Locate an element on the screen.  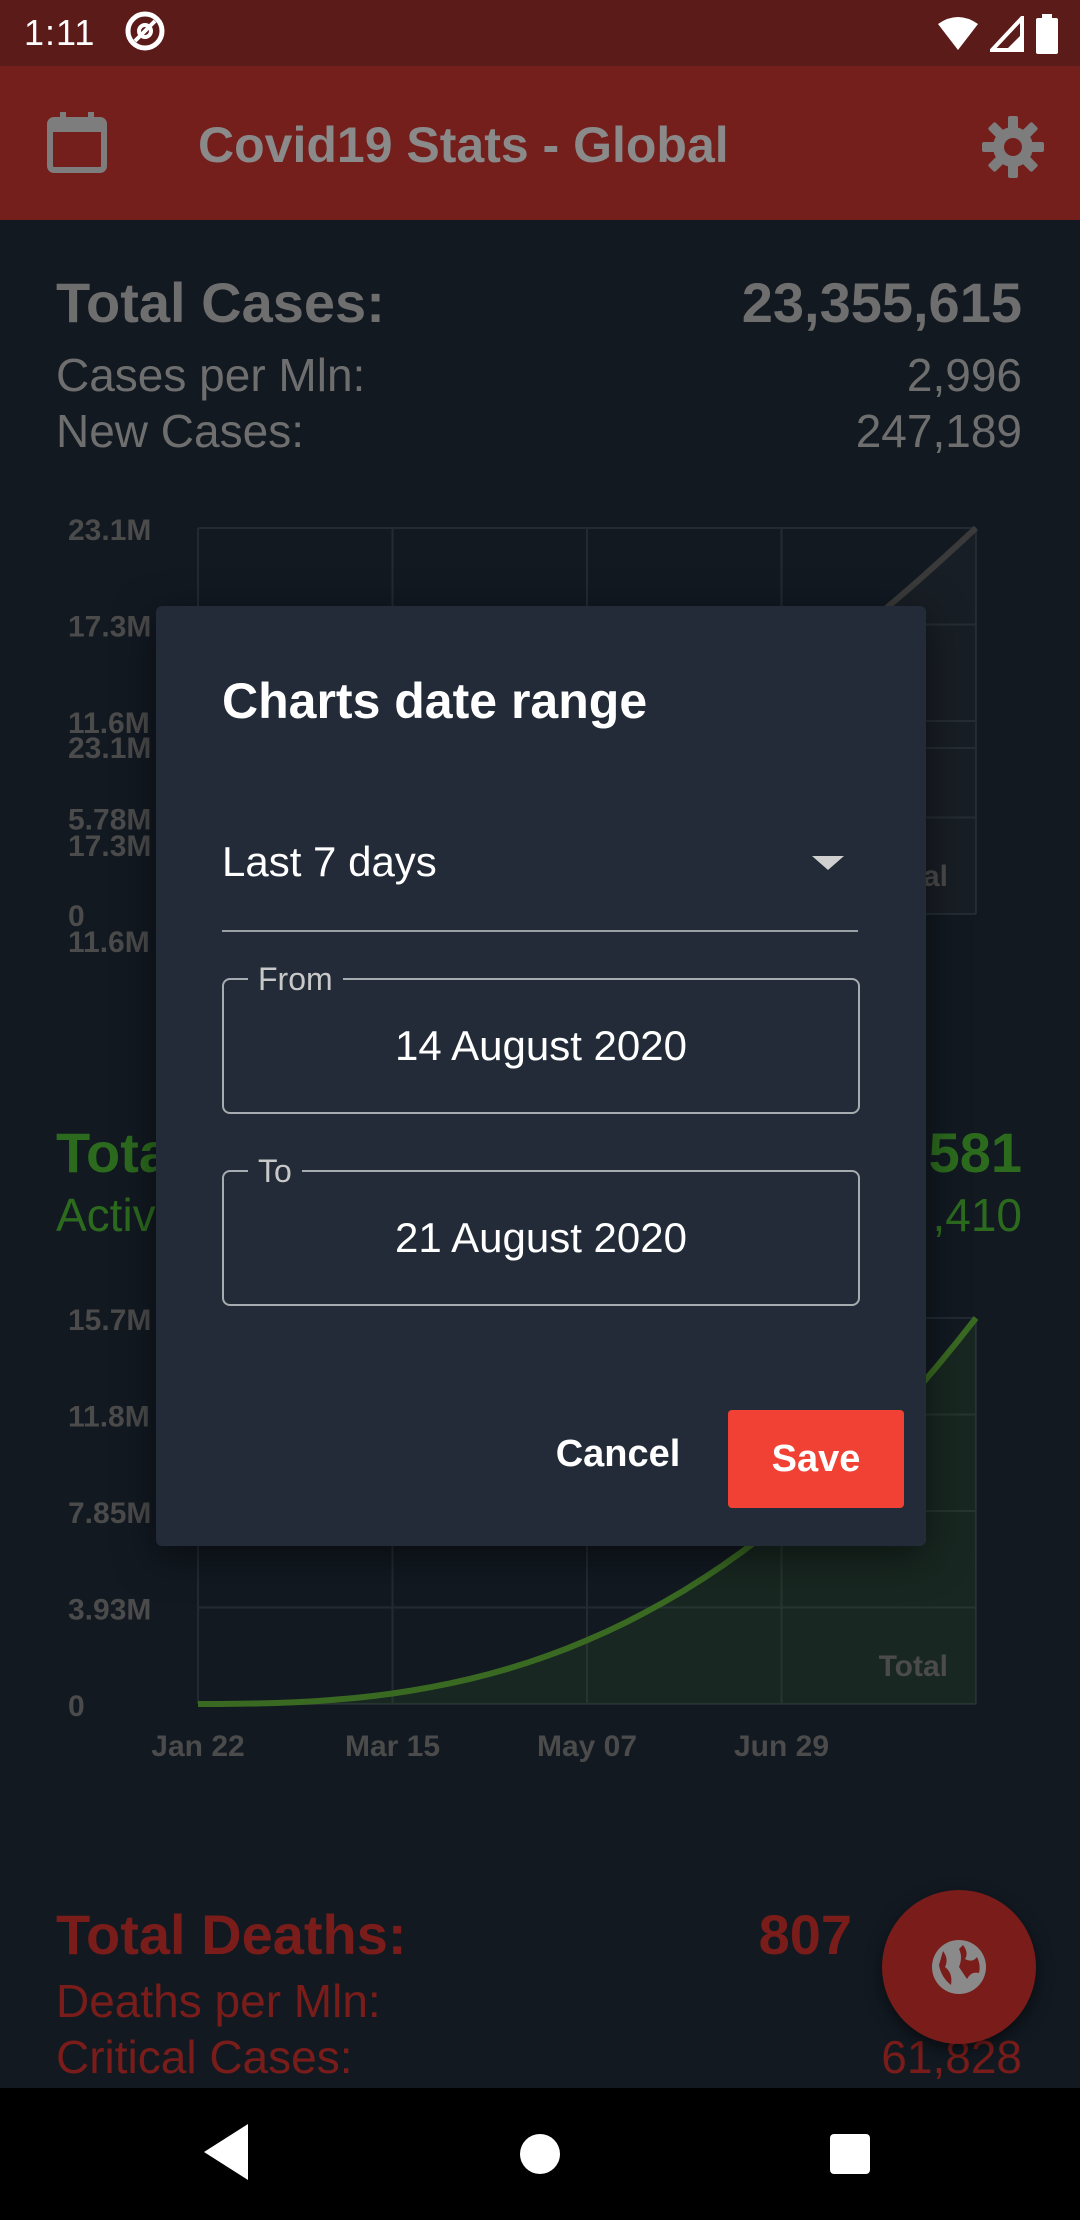
cell-signal-icon is located at coordinates (1007, 34).